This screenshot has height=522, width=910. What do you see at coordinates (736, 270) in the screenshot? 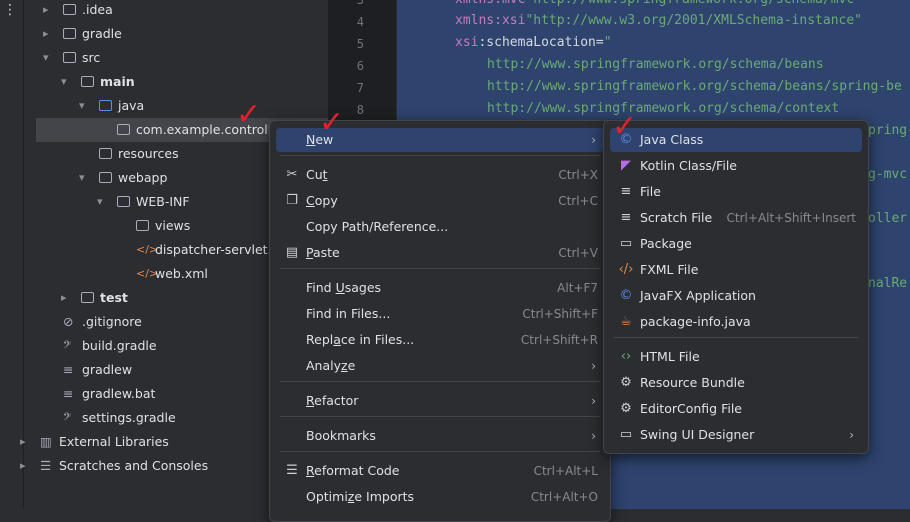
I see `new-fxml-file: ‹/› FXML File` at bounding box center [736, 270].